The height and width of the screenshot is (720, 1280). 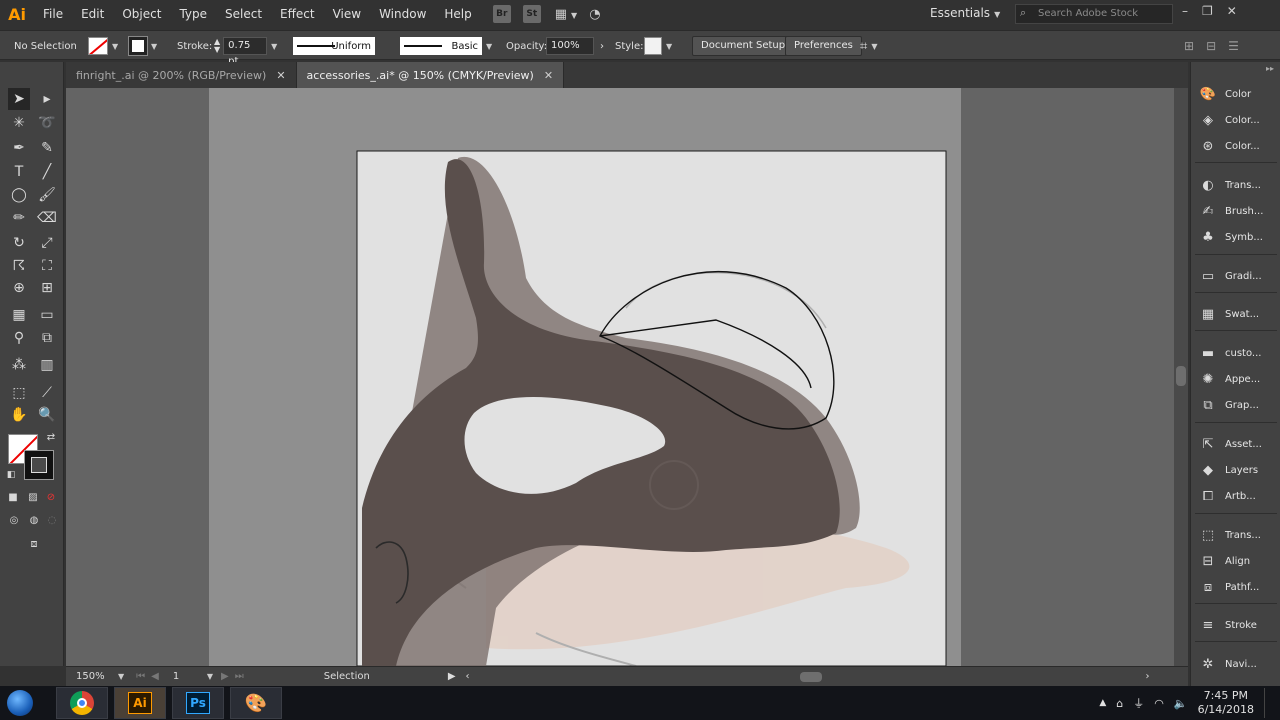 I want to click on tab-finright: finright_.ai @ 200% (RGB/Preview) ✕, so click(x=181, y=75).